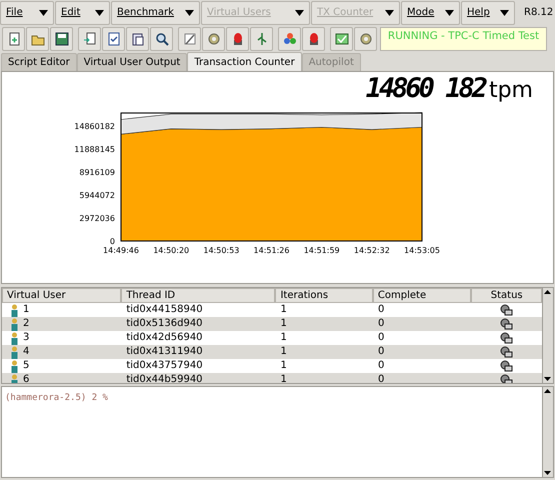 The width and height of the screenshot is (555, 480). What do you see at coordinates (56, 398) in the screenshot?
I see `console-prompt: (hammerora-2.5) 2 %` at bounding box center [56, 398].